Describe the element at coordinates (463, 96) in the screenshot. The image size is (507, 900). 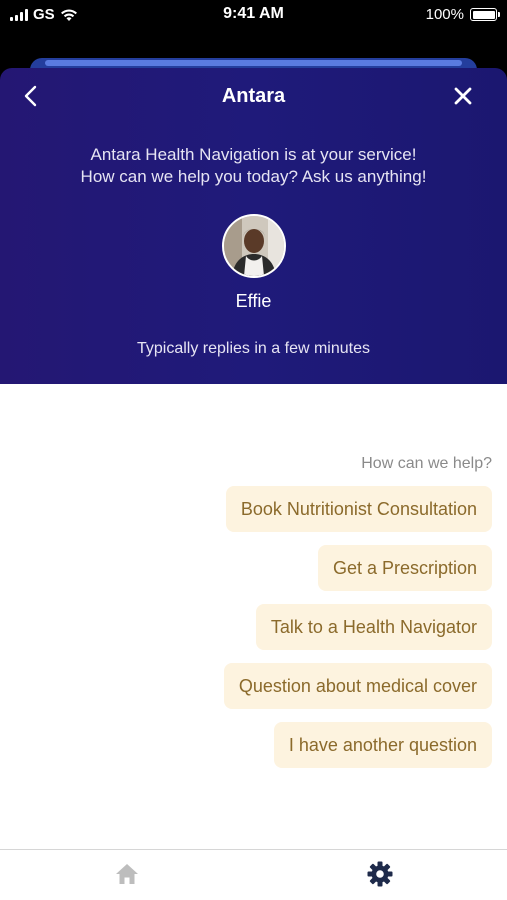
I see `close-icon` at that location.